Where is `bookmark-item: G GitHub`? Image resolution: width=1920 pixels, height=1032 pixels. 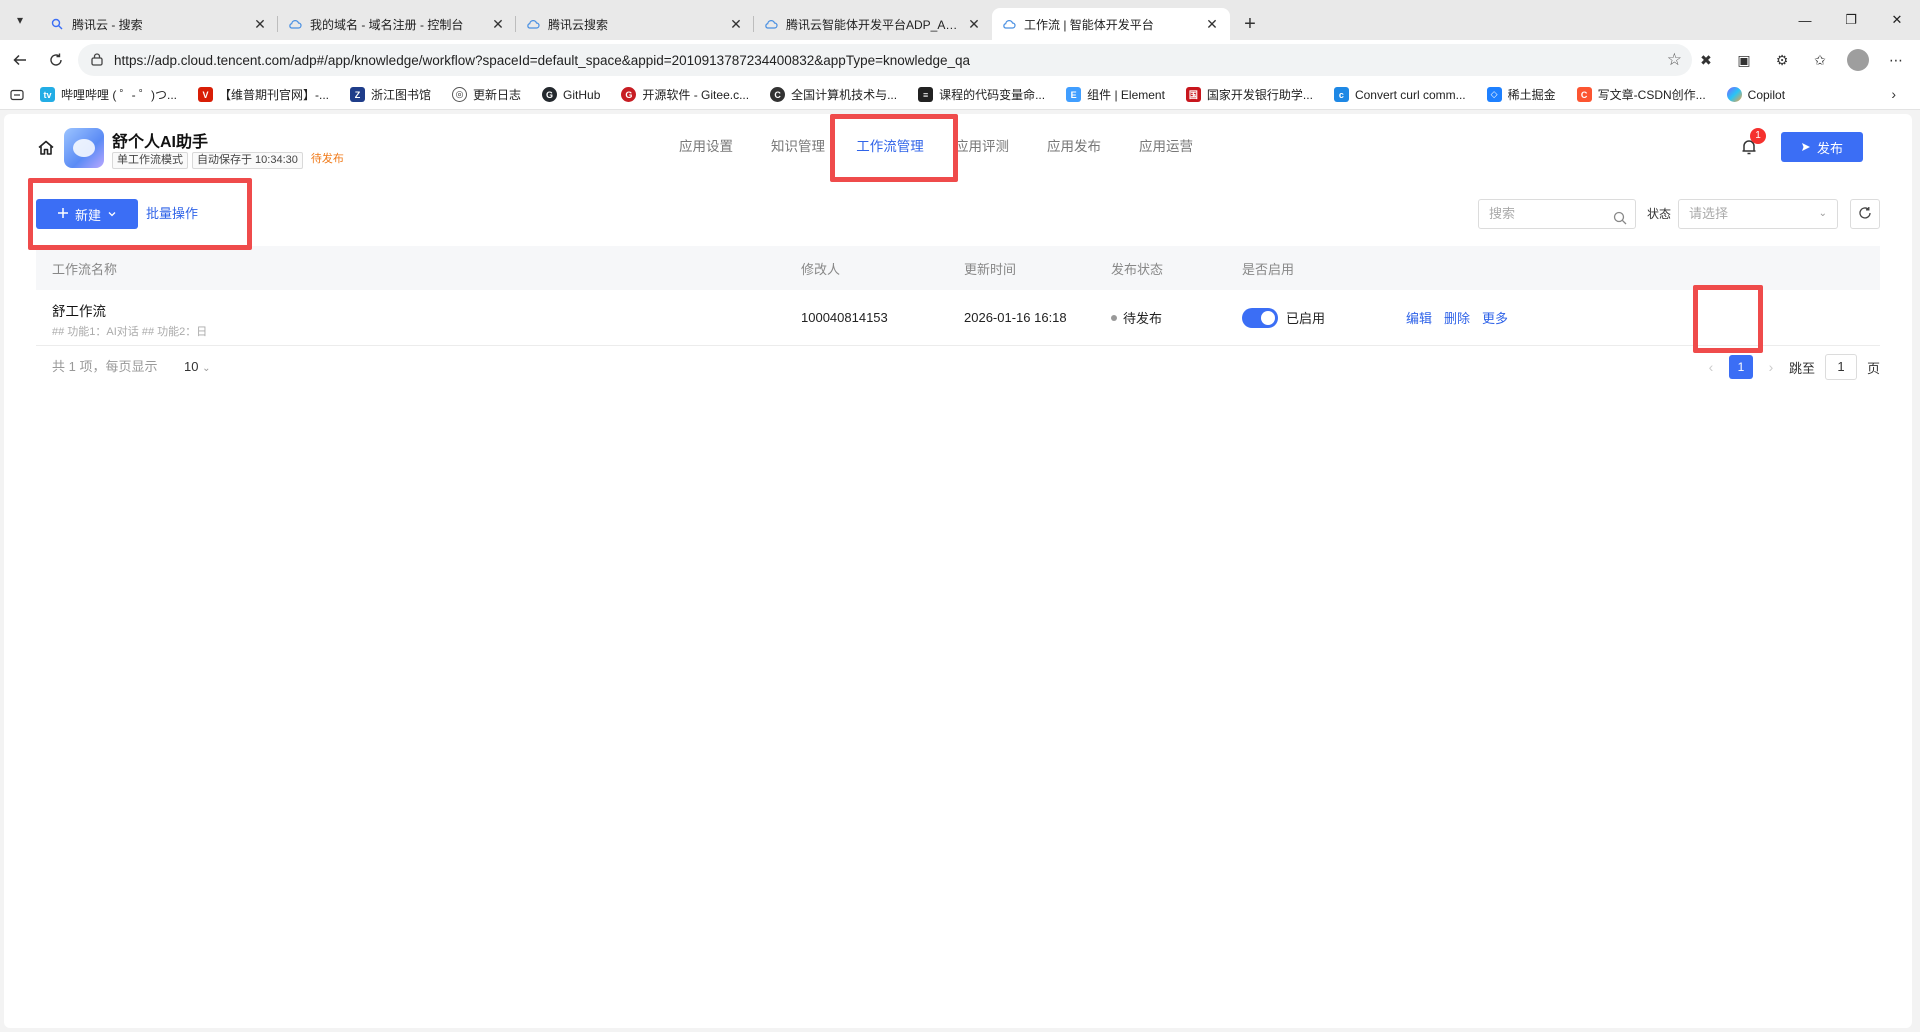
bookmark-item: G GitHub is located at coordinates (571, 94).